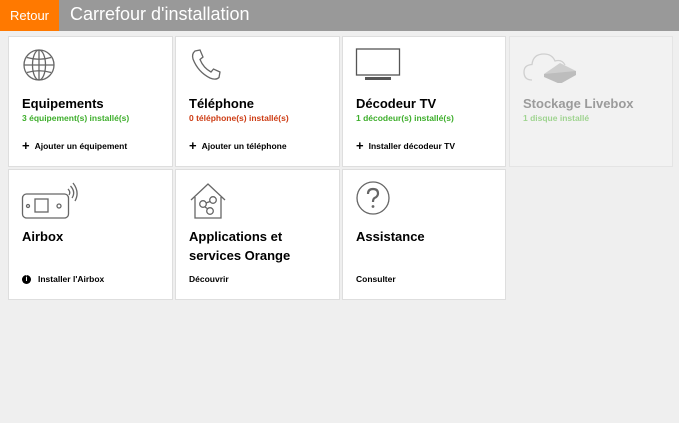  What do you see at coordinates (63, 103) in the screenshot?
I see `tile-title: Equipements` at bounding box center [63, 103].